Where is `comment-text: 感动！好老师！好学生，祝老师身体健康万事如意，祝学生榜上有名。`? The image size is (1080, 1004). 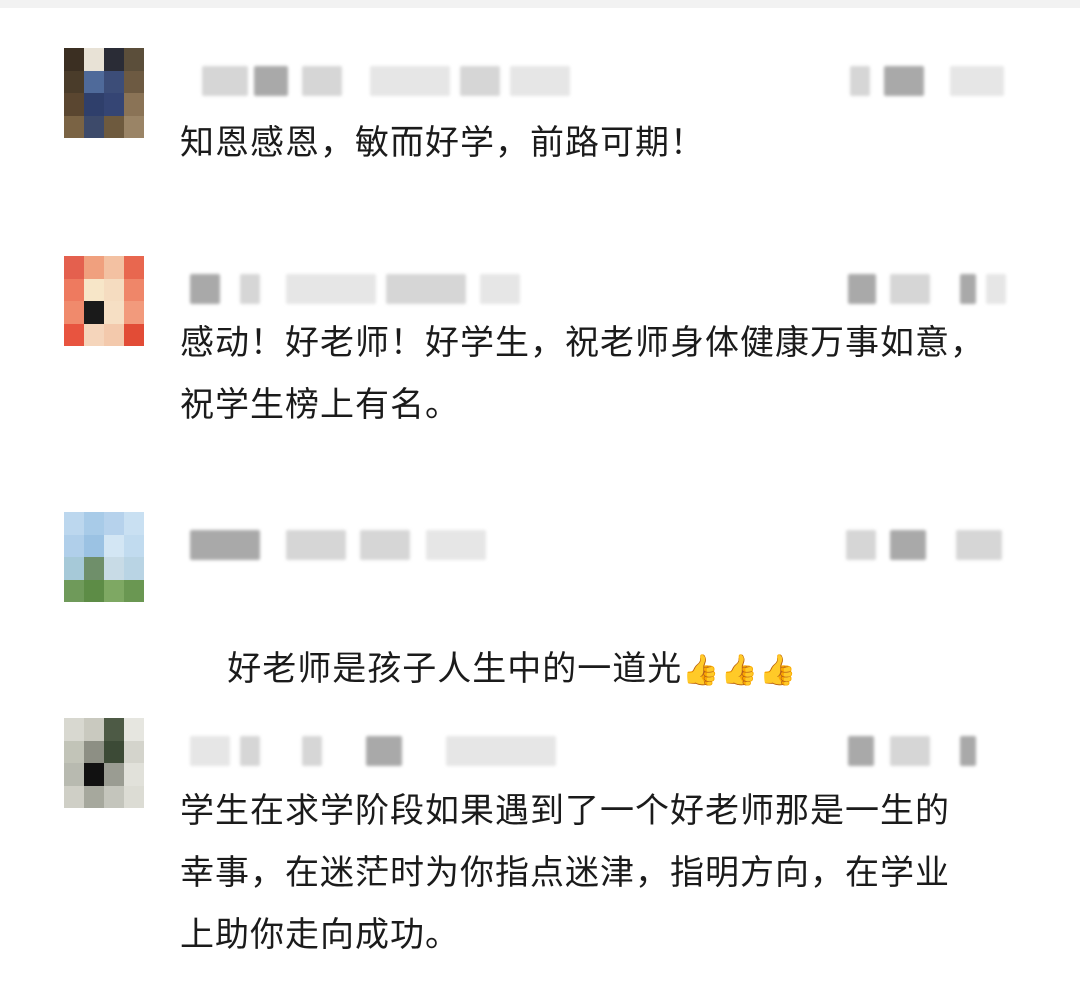 comment-text: 感动！好老师！好学生，祝老师身体健康万事如意，祝学生榜上有名。 is located at coordinates (582, 374).